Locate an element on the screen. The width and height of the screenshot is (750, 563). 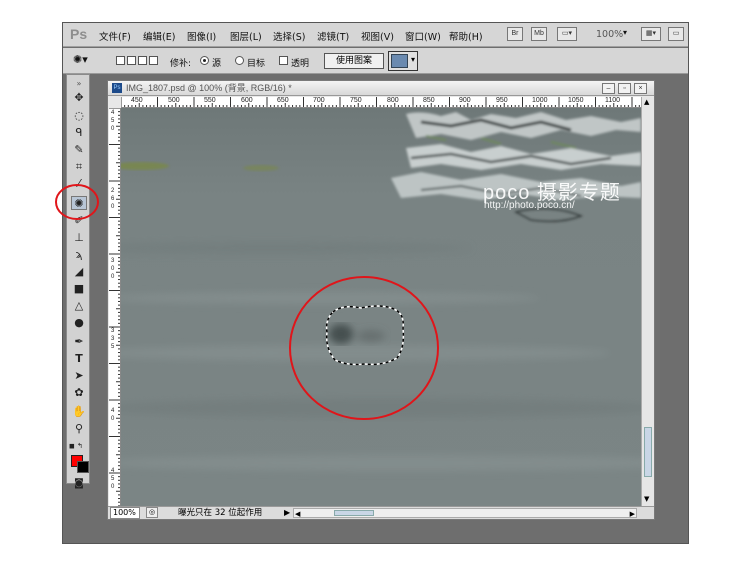
menu-view: 视图(V) is located at coordinates (377, 36).